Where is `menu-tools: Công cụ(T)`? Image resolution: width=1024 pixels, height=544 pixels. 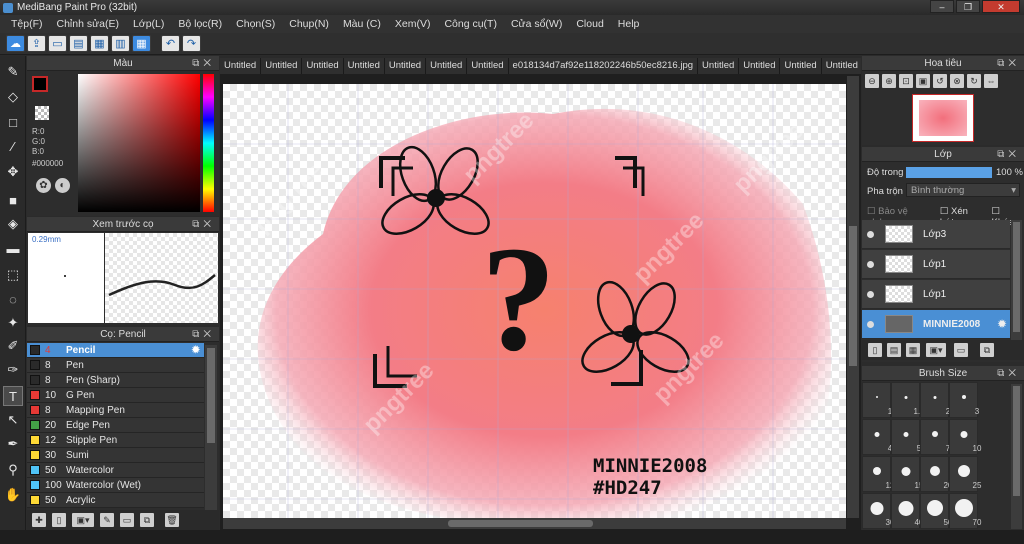 menu-tools: Công cụ(T) is located at coordinates (470, 24).